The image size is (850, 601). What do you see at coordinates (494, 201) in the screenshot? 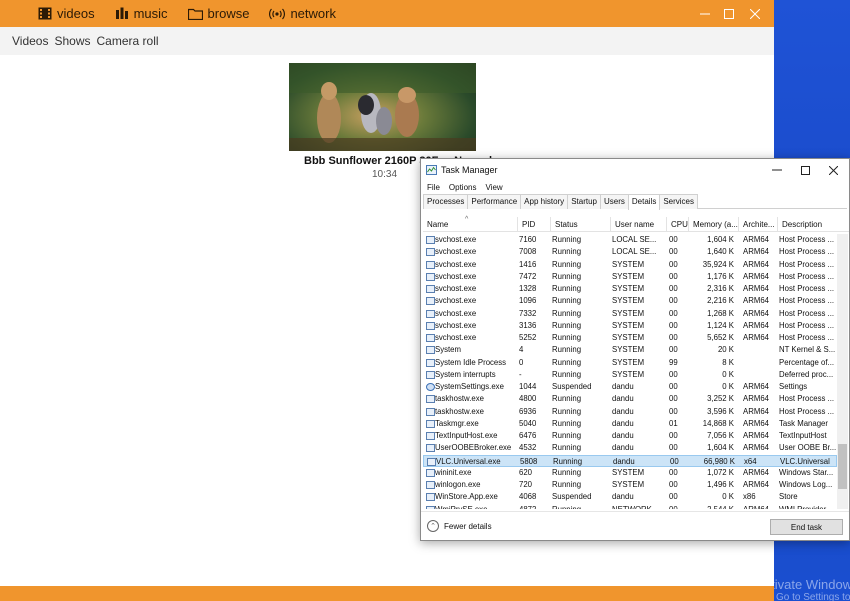
I see `tab-performance: Performance` at bounding box center [494, 201].